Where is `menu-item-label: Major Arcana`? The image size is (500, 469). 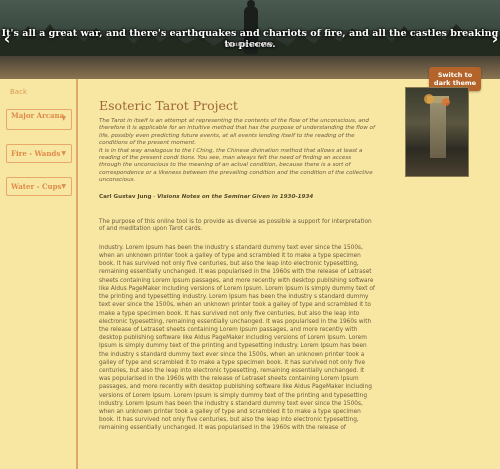 menu-item-label: Major Arcana is located at coordinates (38, 115).